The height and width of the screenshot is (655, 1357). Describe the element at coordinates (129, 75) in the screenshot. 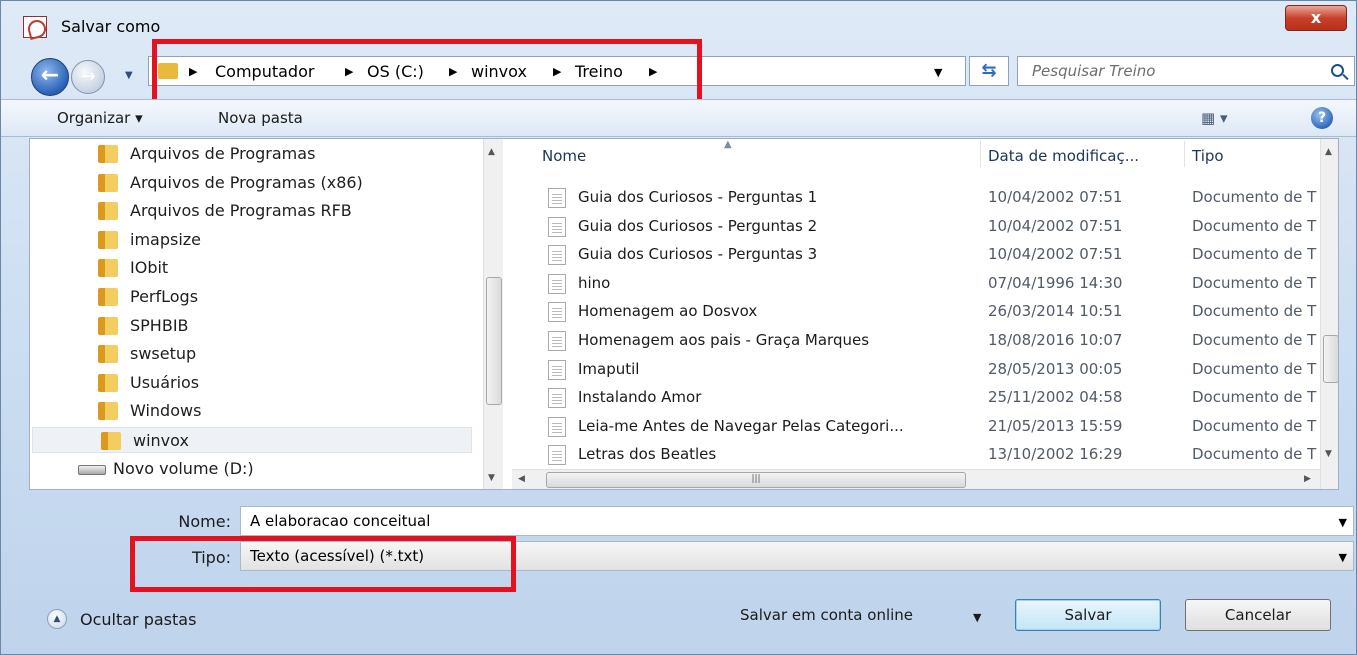

I see `history-dropdown-icon: ▼` at that location.